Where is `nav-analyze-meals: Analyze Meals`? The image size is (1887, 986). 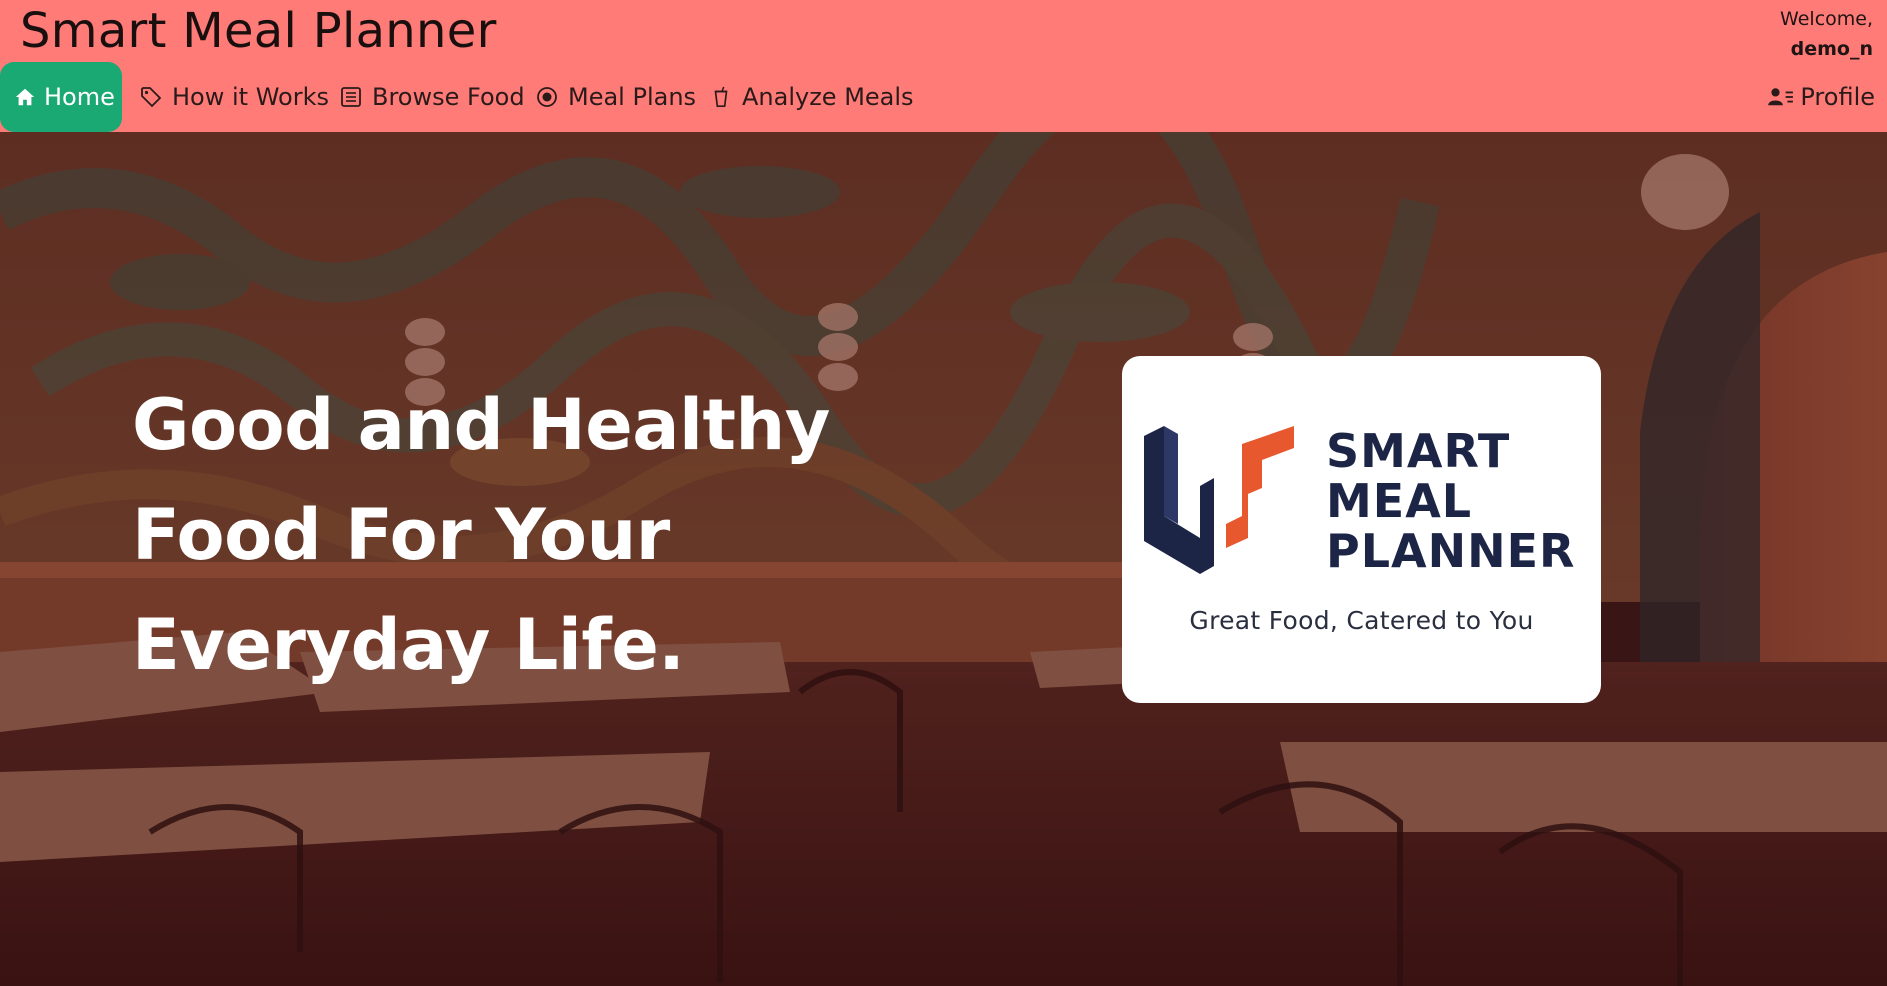 nav-analyze-meals: Analyze Meals is located at coordinates (811, 97).